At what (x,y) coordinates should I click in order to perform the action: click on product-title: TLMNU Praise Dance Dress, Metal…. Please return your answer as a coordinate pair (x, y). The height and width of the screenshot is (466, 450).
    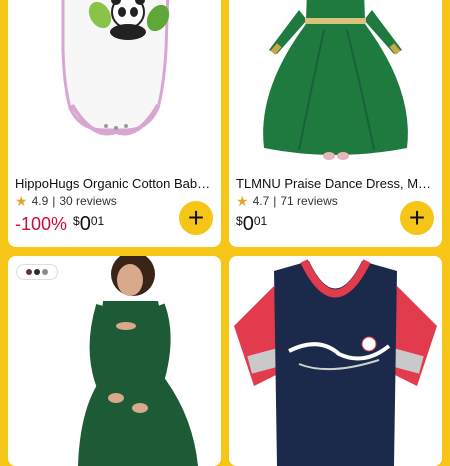
    Looking at the image, I should click on (336, 183).